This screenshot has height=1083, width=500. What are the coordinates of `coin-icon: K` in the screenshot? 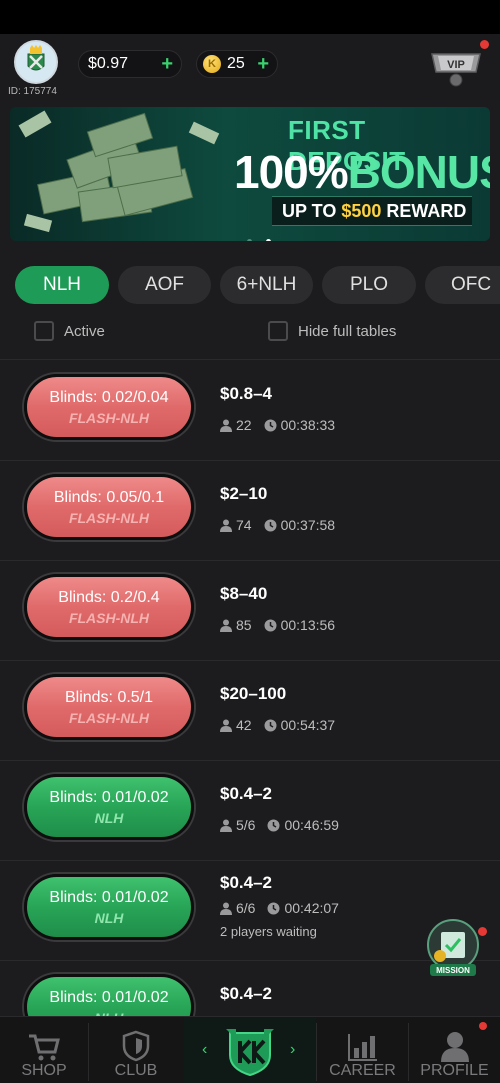 It's located at (212, 64).